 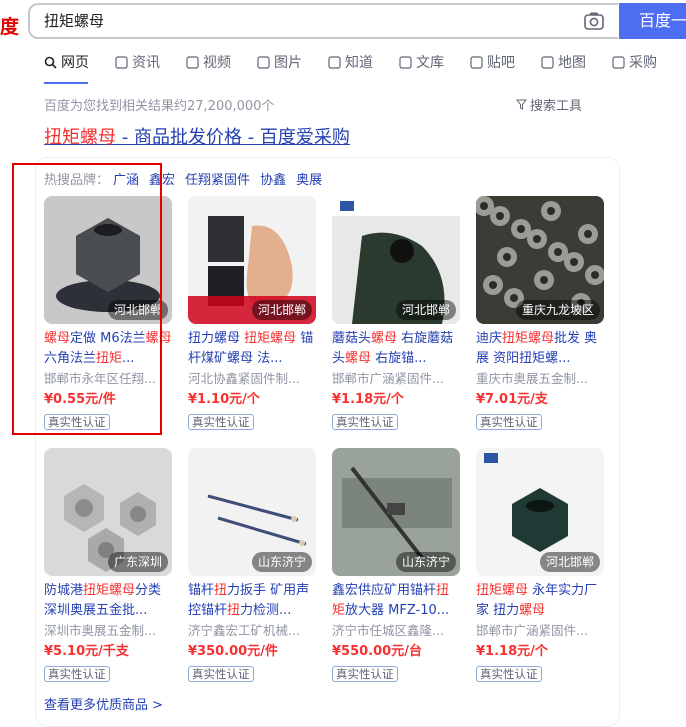 I want to click on search-tools-label: 搜索工具, so click(x=556, y=106).